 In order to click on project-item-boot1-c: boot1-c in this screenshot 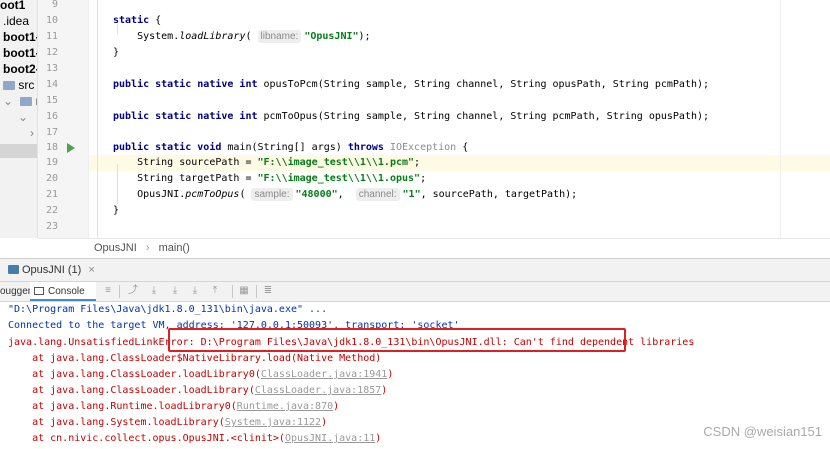, I will do `click(20, 37)`.